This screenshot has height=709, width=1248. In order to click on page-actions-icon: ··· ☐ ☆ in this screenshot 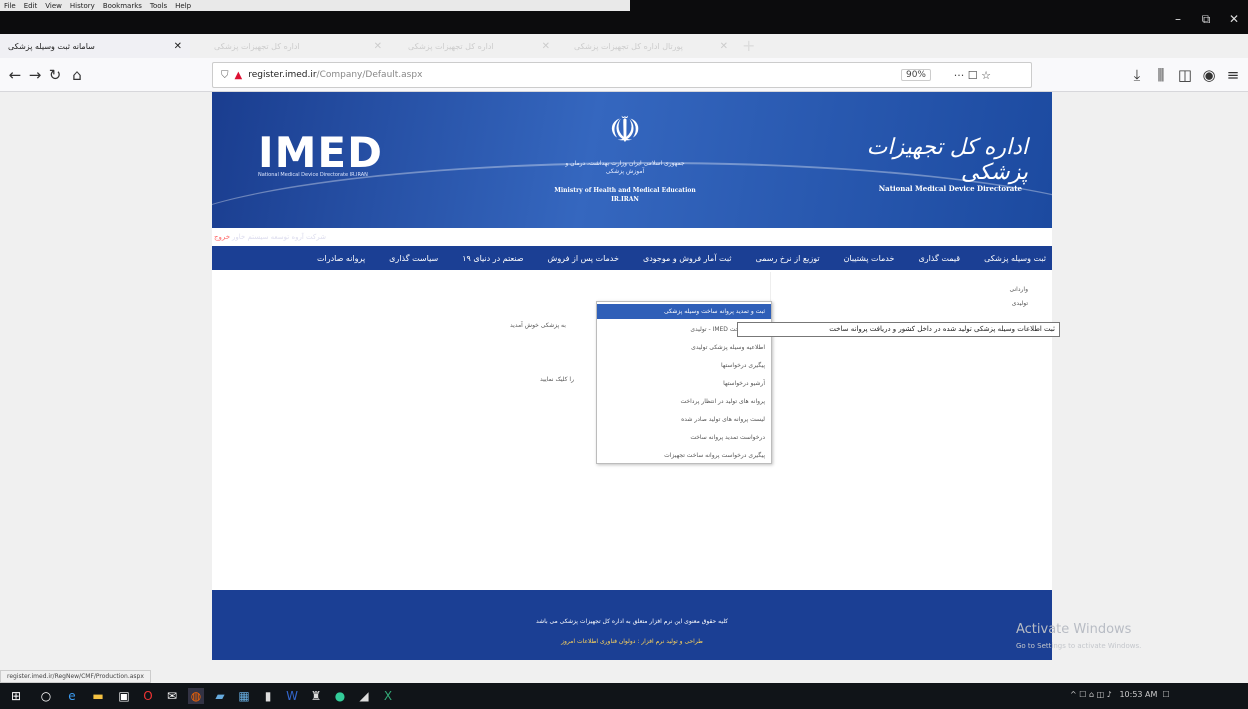, I will do `click(972, 75)`.